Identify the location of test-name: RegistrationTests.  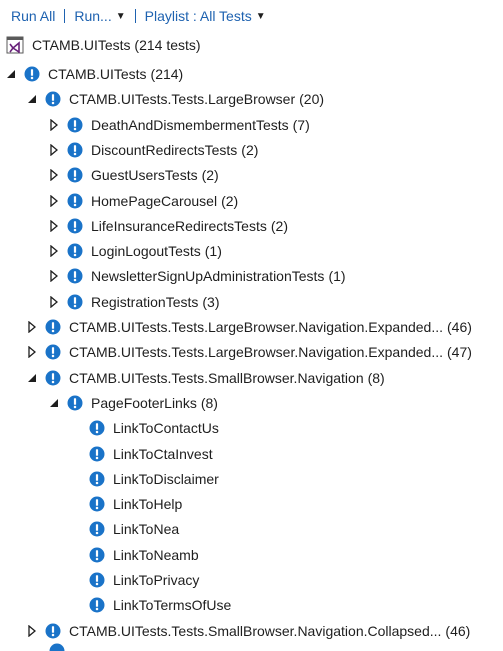
(144, 302).